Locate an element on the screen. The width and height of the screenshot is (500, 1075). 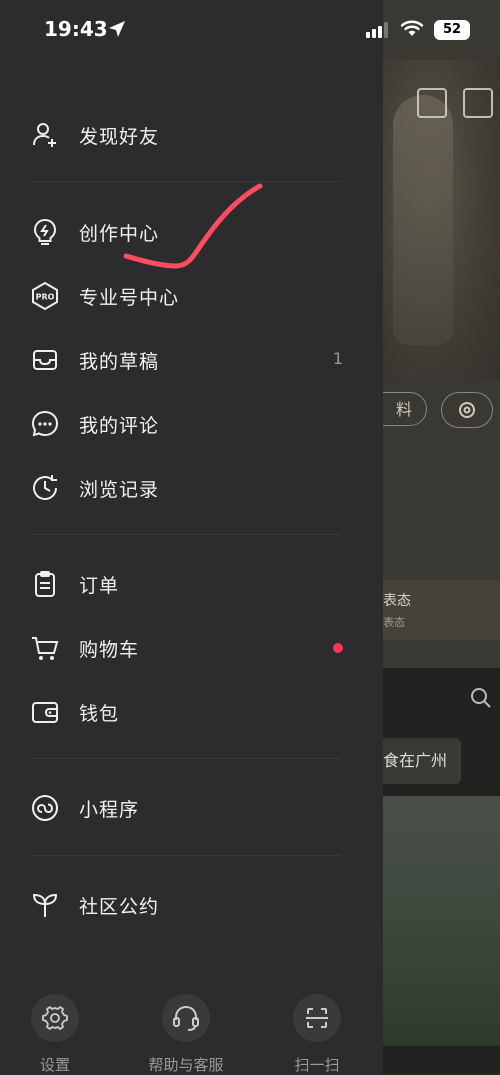
drawer-item-label: 发现好友 is located at coordinates (119, 137).